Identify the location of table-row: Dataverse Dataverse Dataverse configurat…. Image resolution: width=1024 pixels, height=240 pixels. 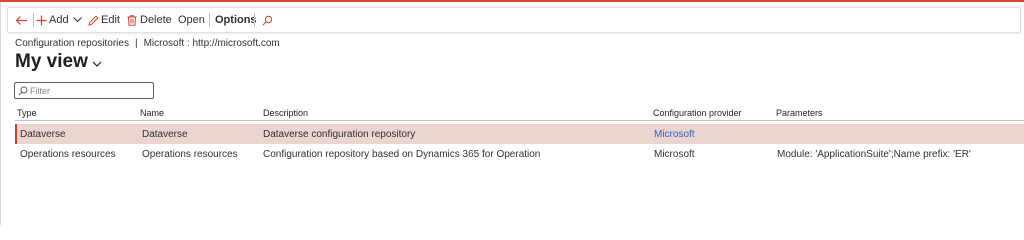
(519, 134).